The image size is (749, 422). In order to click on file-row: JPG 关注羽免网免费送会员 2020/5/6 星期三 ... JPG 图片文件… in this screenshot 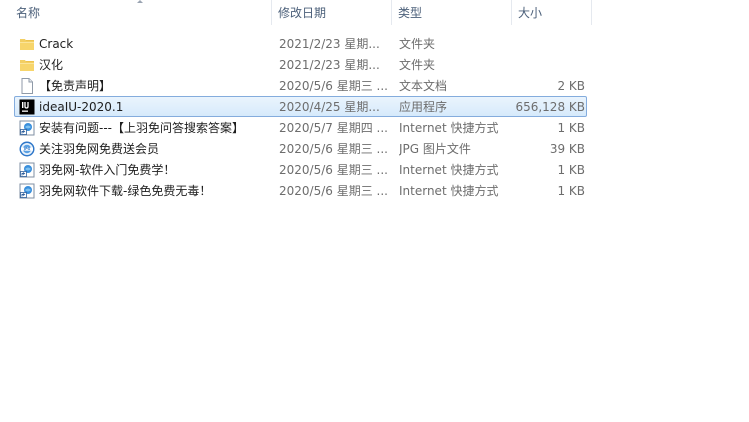, I will do `click(300, 148)`.